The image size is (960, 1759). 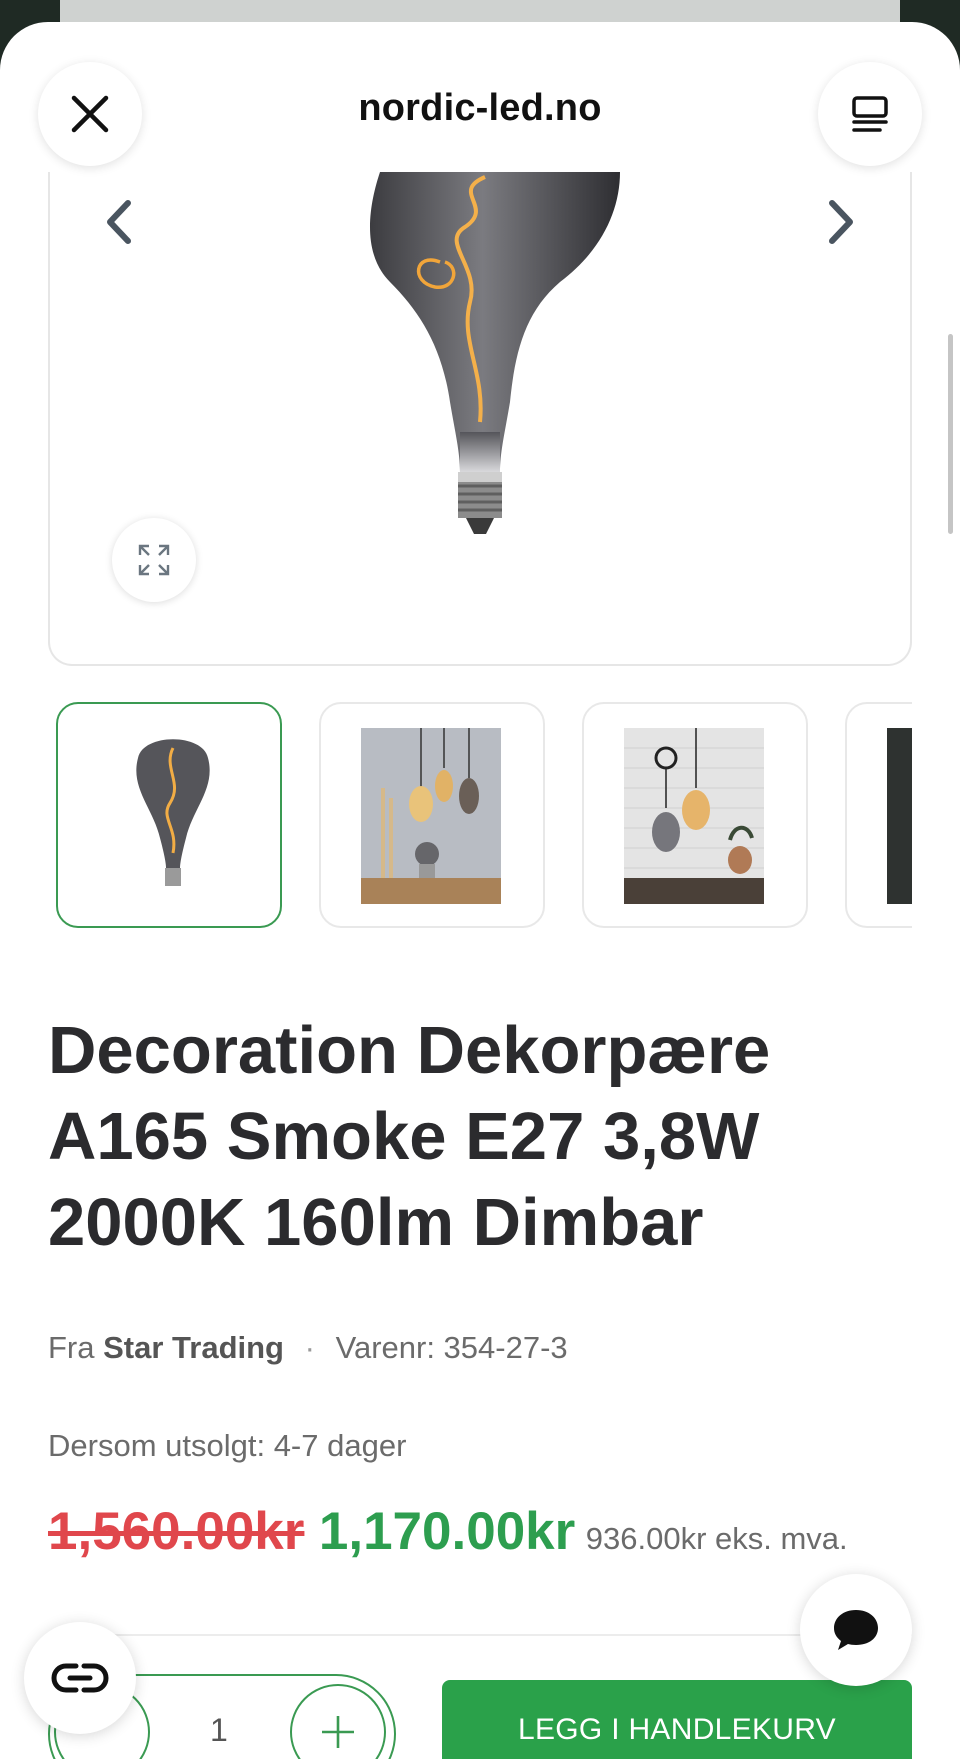 I want to click on delivery-info: Dersom utsolgt: 4-7 dager, so click(x=227, y=1445).